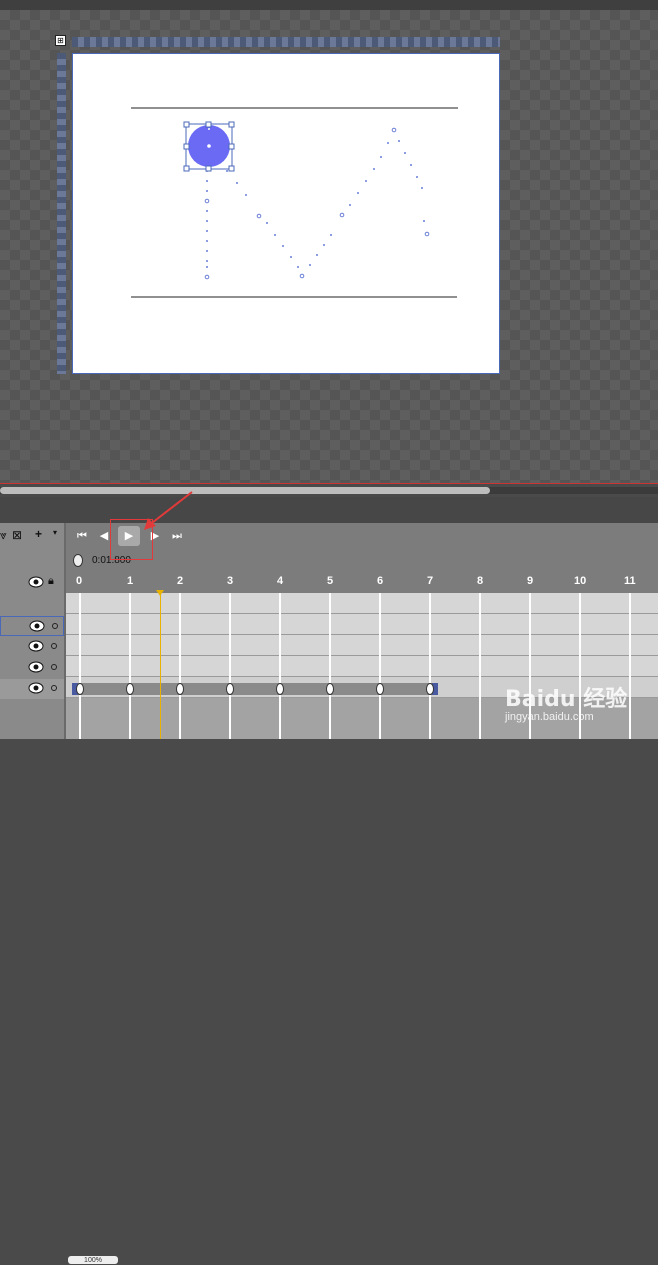  I want to click on layer-panel: ⩔ ⊠ + ▾ 🔒︎, so click(33, 631).